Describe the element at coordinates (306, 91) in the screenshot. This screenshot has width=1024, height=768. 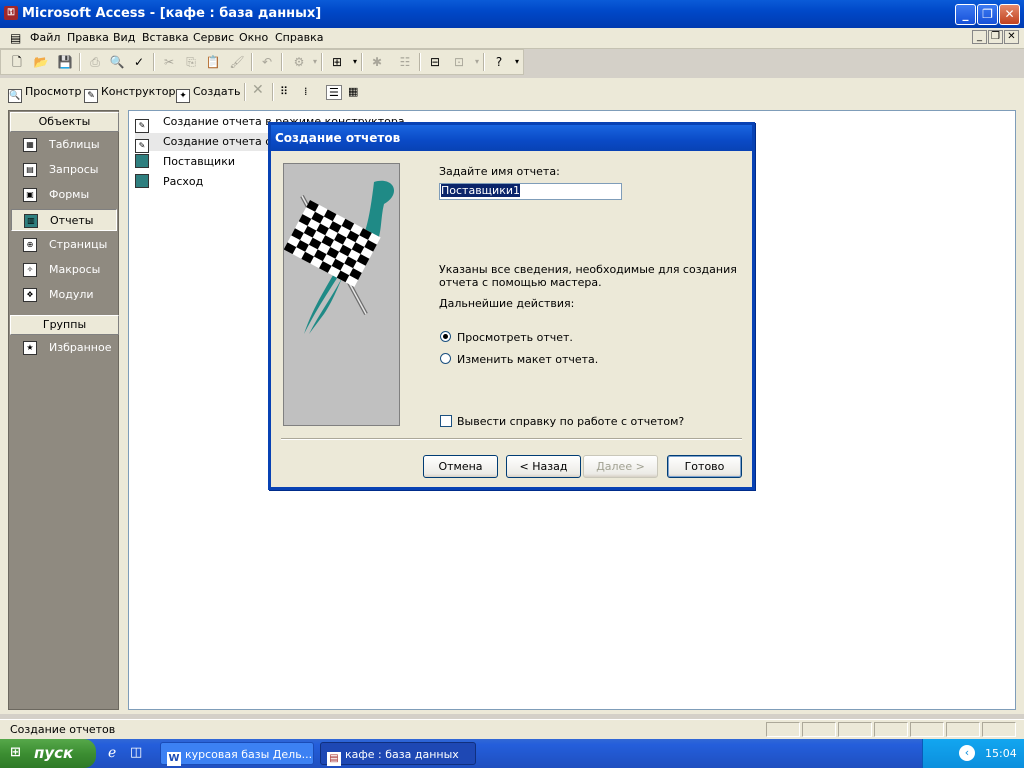
I see `small-icons-icon: ⁞` at that location.